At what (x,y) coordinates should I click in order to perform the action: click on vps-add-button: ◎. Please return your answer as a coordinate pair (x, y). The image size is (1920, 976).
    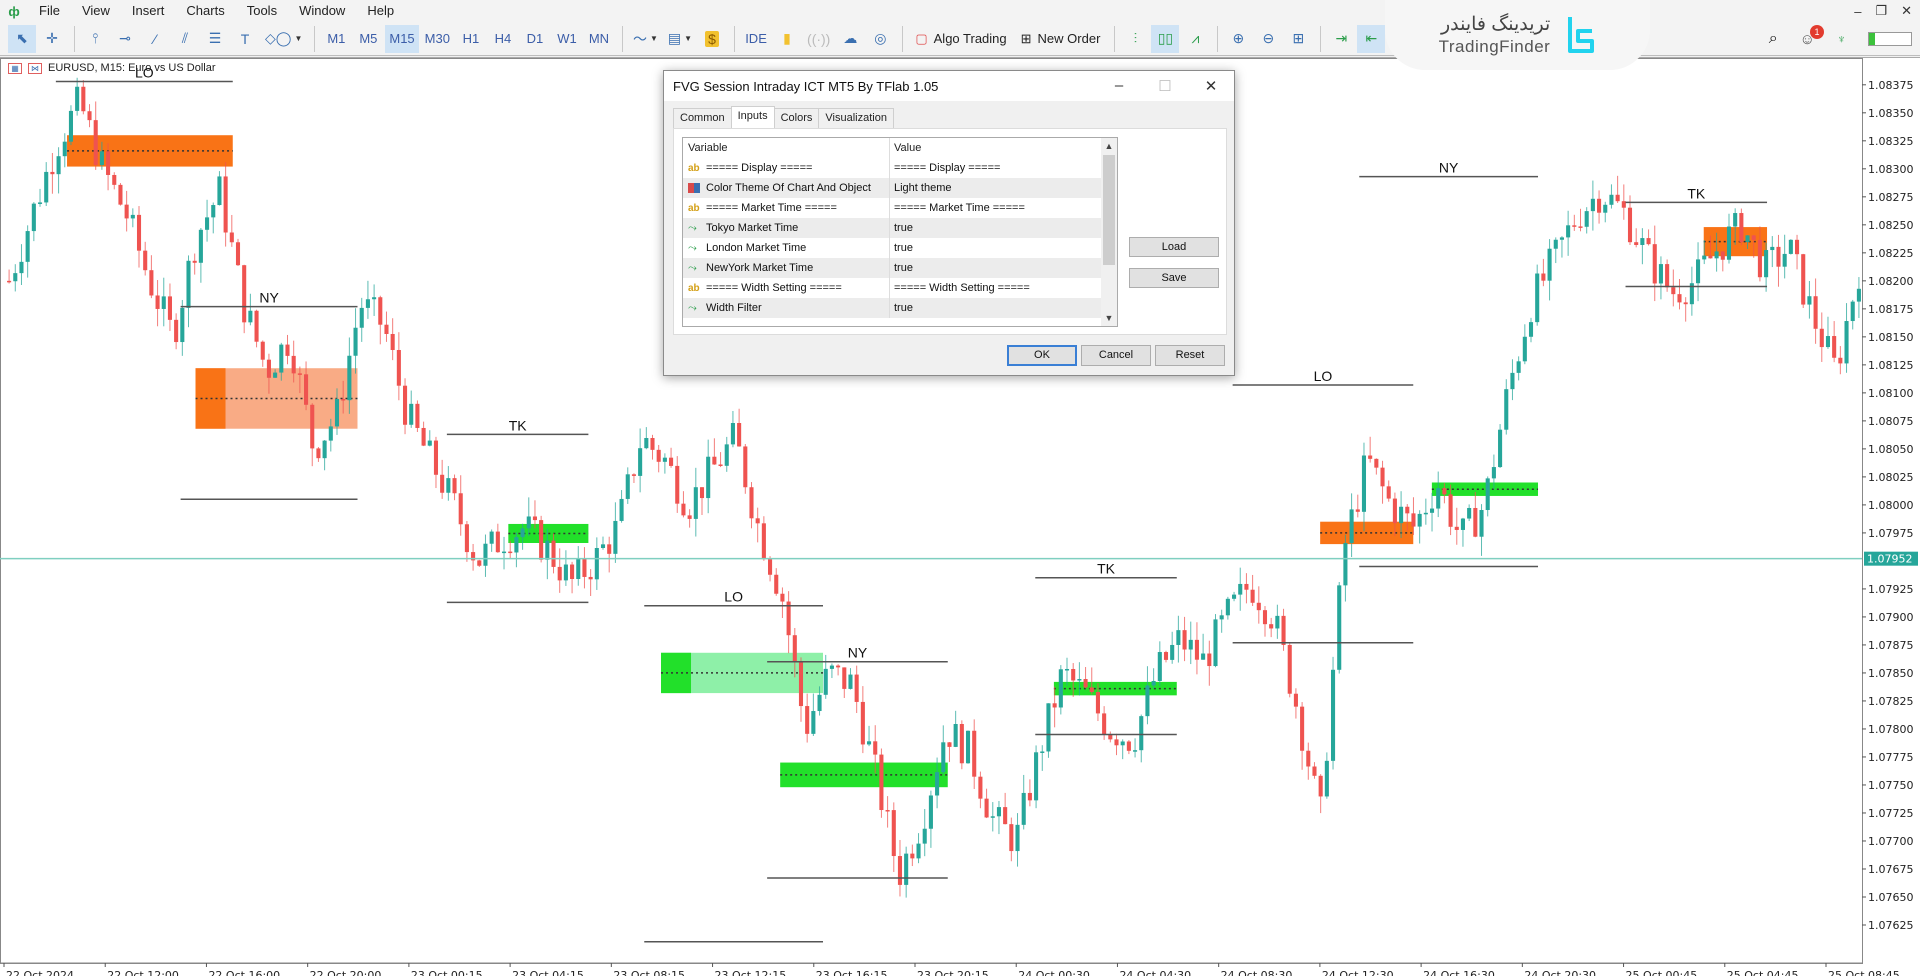
    Looking at the image, I should click on (880, 39).